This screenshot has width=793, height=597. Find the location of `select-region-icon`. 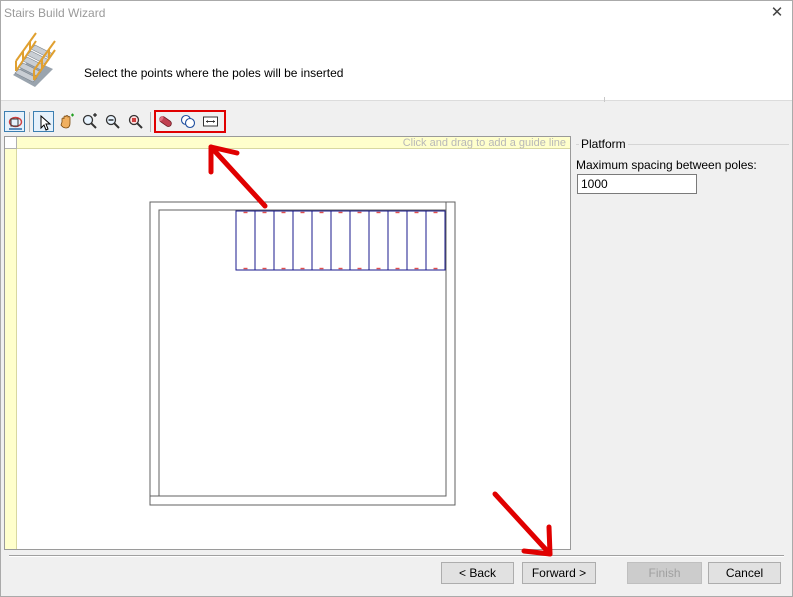

select-region-icon is located at coordinates (15, 123).